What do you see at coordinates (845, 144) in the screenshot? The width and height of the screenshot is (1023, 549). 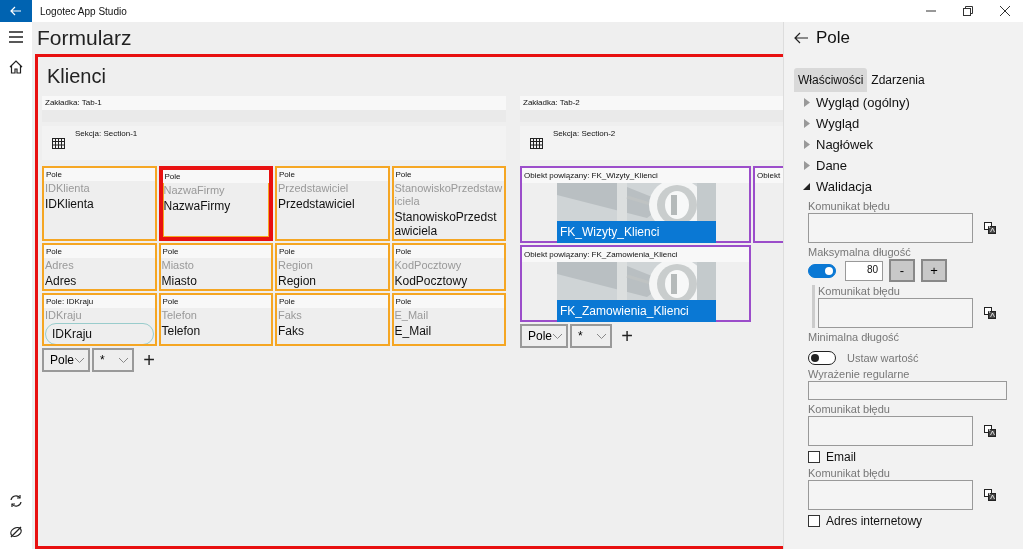 I see `group-label: Nagłówek` at bounding box center [845, 144].